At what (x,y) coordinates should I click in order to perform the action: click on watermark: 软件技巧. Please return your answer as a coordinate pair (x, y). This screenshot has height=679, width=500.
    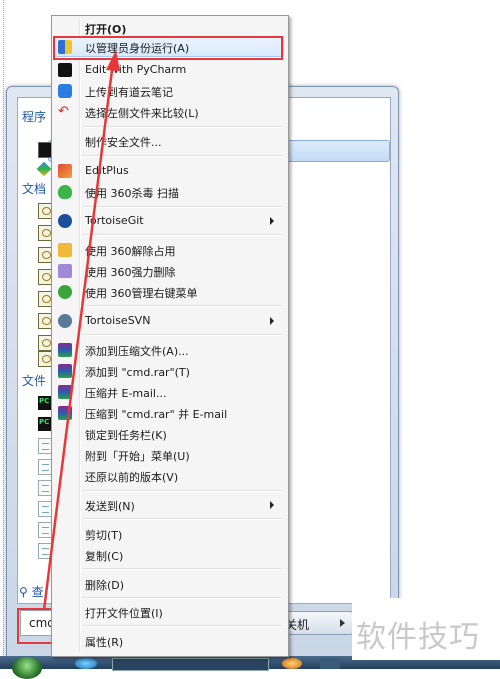
    Looking at the image, I should click on (426, 629).